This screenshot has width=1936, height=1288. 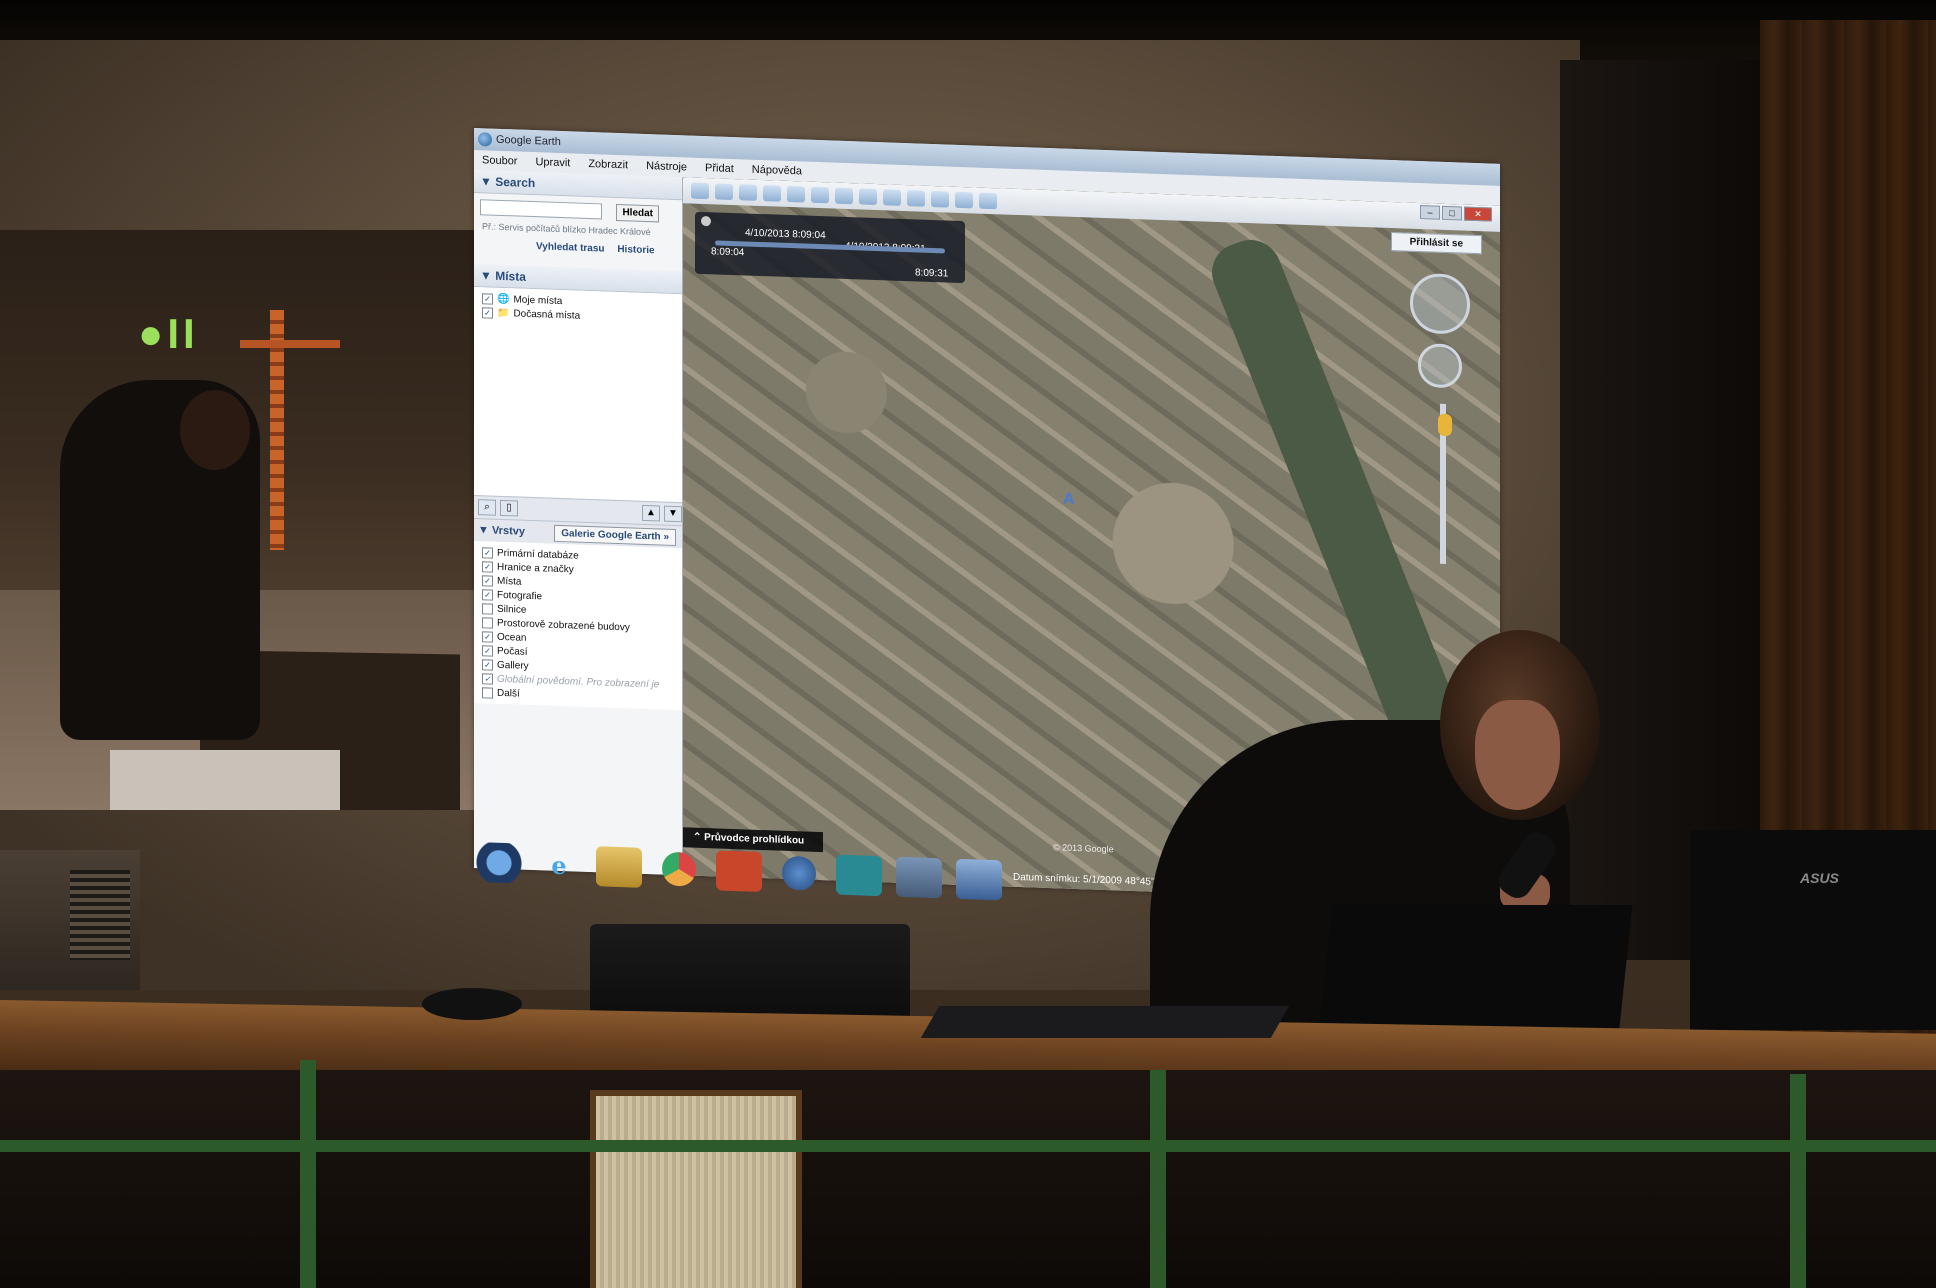 I want to click on historical-imagery-icon, so click(x=844, y=196).